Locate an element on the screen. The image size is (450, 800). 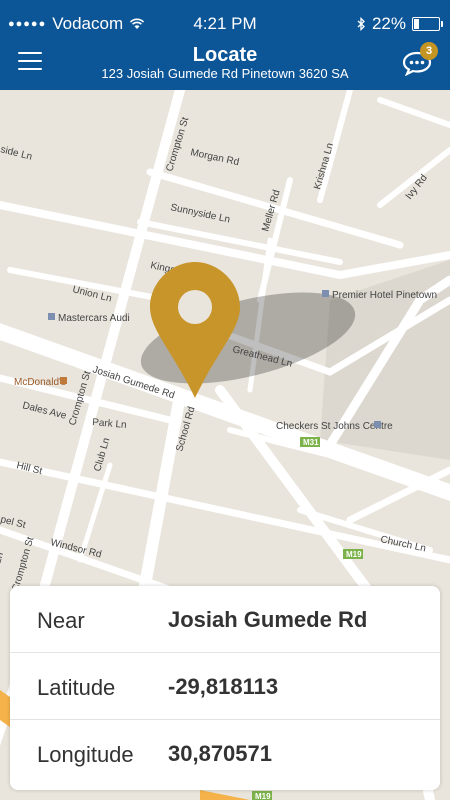
latitude-label: Latitude is located at coordinates (76, 687).